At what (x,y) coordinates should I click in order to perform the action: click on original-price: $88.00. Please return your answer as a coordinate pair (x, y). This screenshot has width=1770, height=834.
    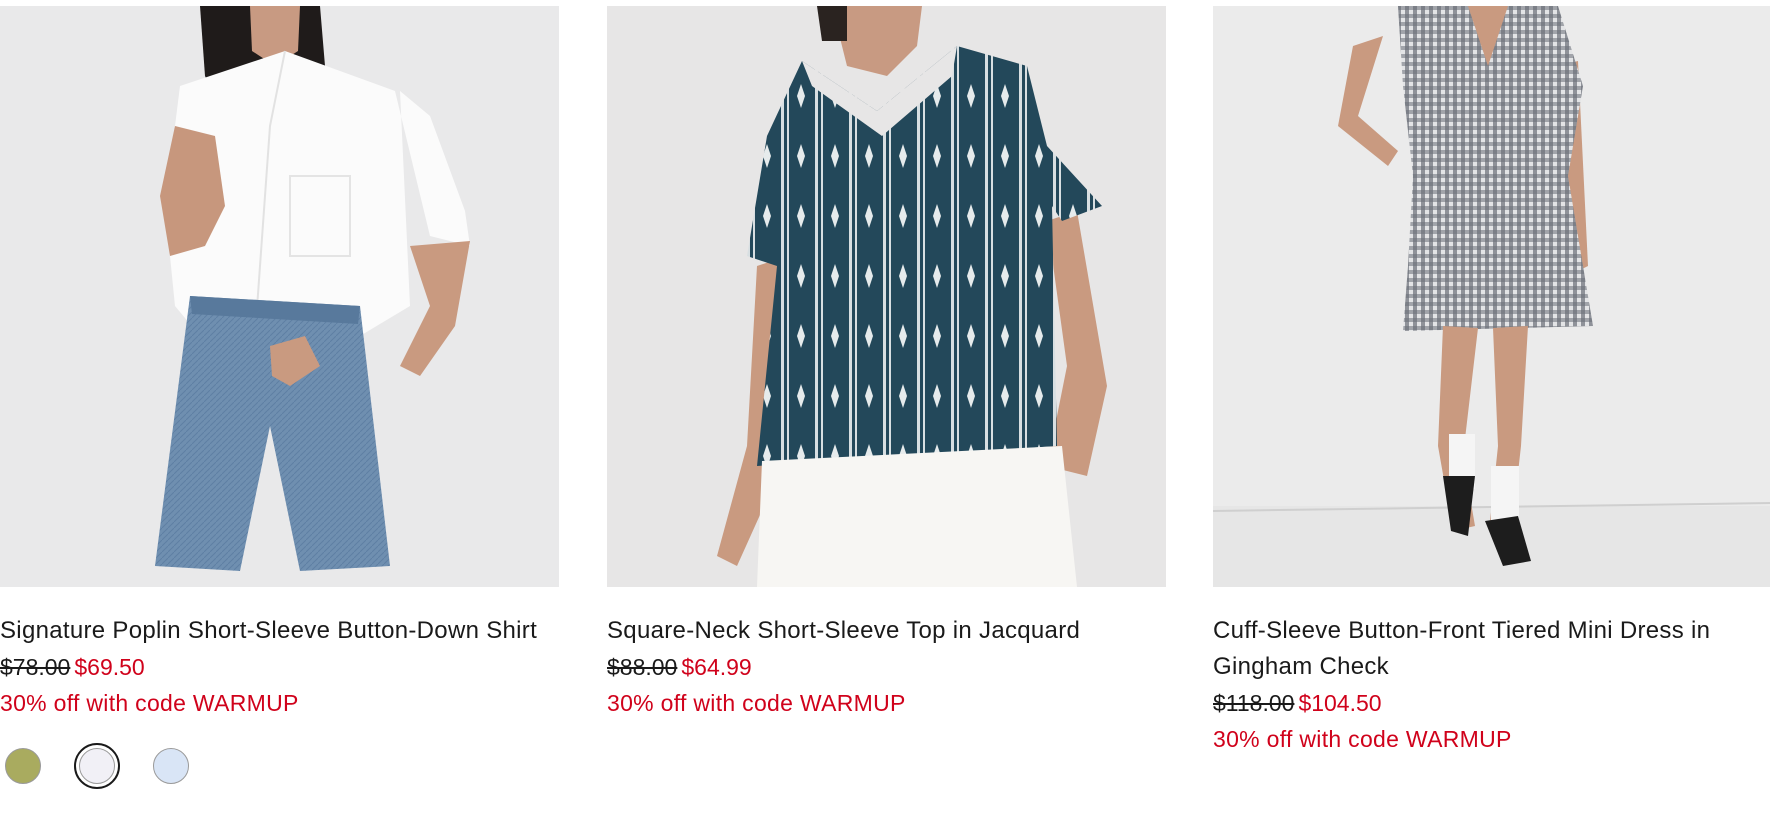
    Looking at the image, I should click on (642, 667).